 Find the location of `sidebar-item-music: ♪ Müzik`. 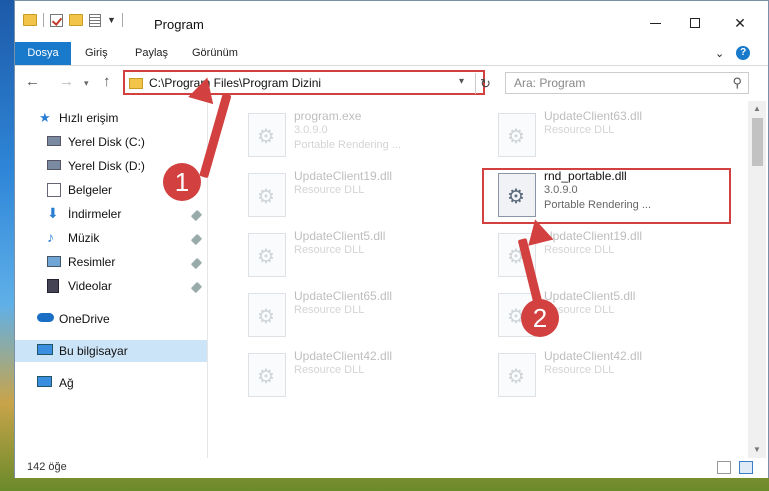

sidebar-item-music: ♪ Müzik is located at coordinates (111, 238).